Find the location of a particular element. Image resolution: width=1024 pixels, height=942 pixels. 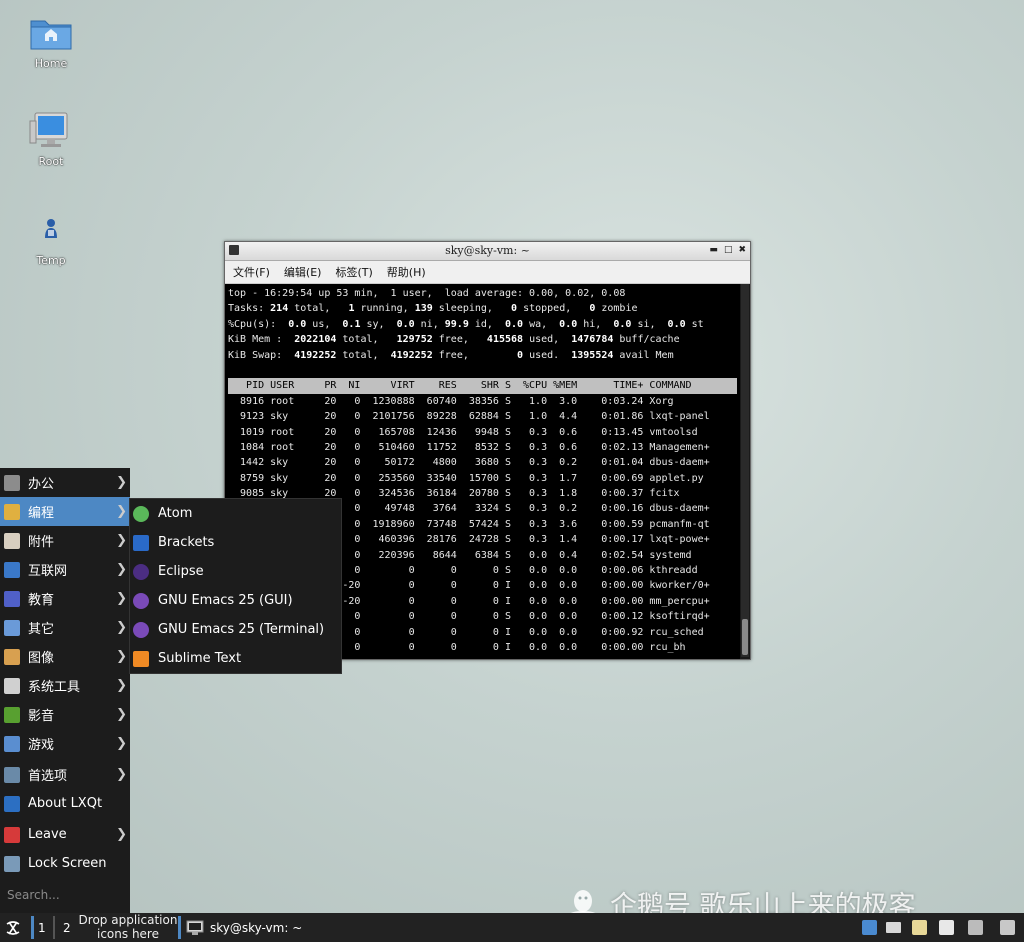

menu-item-programming: 编程 ❯ is located at coordinates (65, 511).